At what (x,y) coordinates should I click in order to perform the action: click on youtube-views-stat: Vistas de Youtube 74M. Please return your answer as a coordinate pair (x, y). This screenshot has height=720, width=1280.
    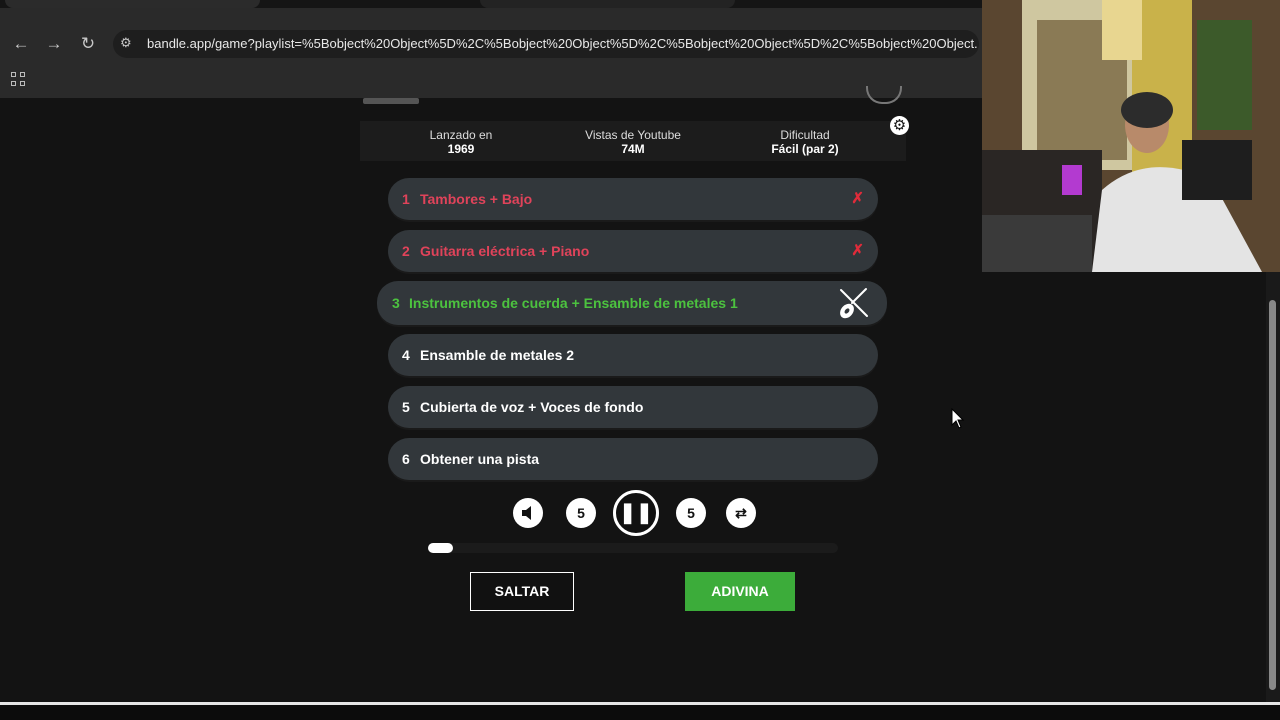
    Looking at the image, I should click on (633, 142).